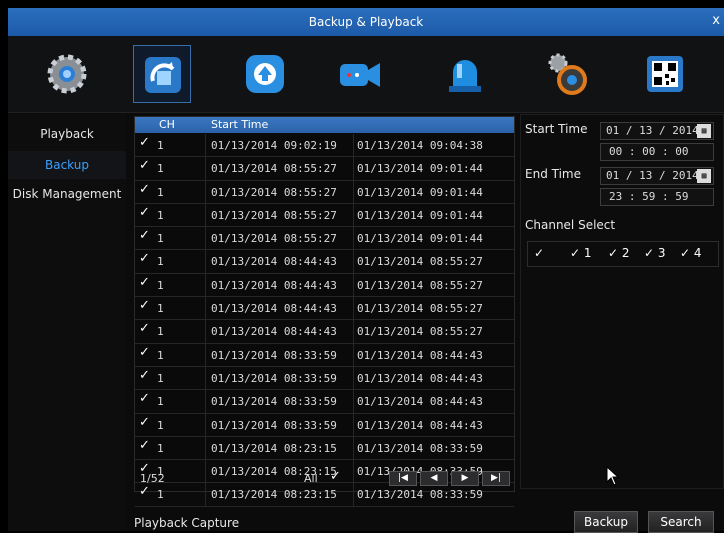  Describe the element at coordinates (366, 22) in the screenshot. I see `title-bar: Backup & Playback x` at that location.